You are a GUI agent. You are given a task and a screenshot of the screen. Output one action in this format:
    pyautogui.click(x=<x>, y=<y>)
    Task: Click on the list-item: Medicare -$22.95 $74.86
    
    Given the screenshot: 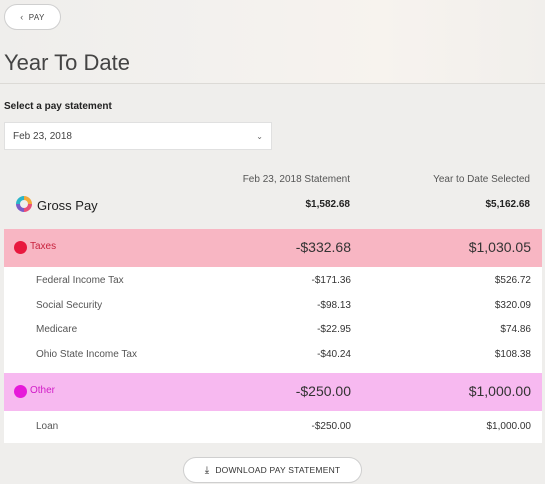 What is the action you would take?
    pyautogui.click(x=273, y=330)
    